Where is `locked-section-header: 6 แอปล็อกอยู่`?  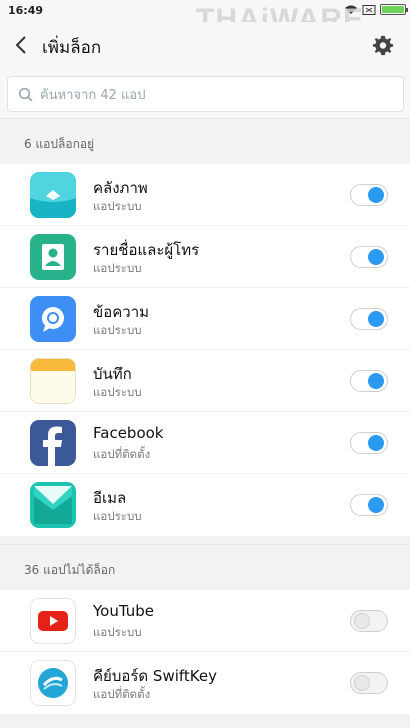 locked-section-header: 6 แอปล็อกอยู่ is located at coordinates (205, 141).